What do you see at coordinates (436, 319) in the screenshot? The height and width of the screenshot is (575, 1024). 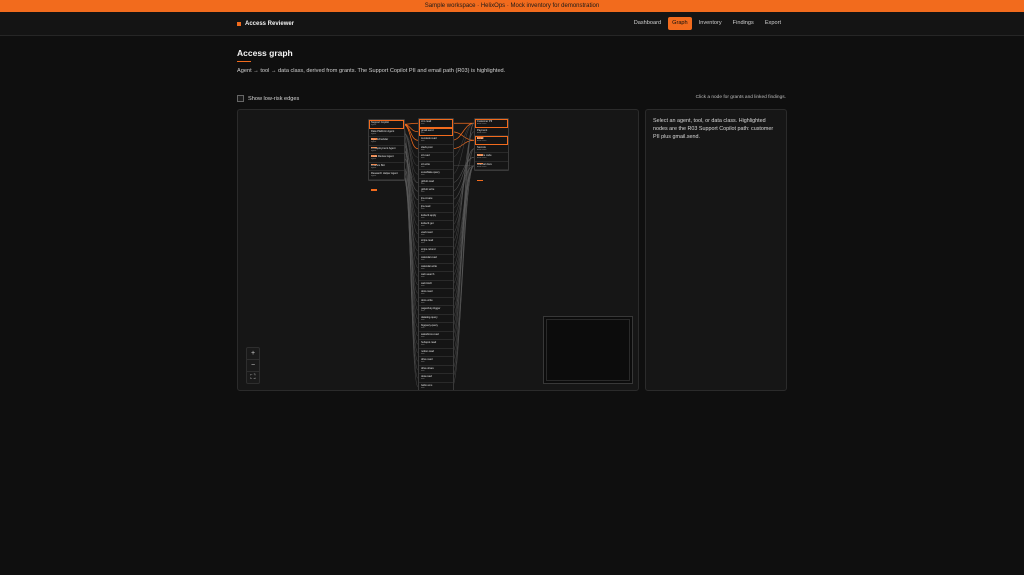 I see `tool-node: datadog.query tool` at bounding box center [436, 319].